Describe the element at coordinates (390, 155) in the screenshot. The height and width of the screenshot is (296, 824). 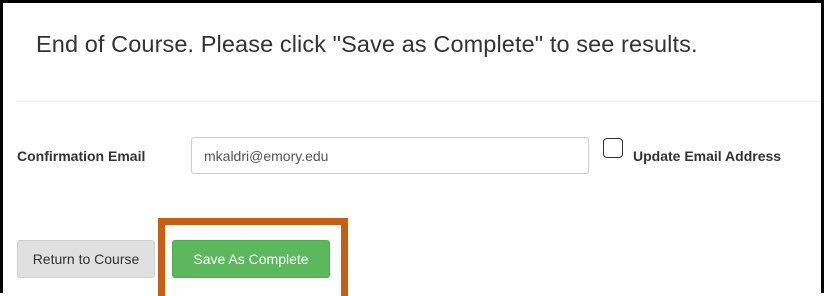
I see `confirmation-email-input` at that location.